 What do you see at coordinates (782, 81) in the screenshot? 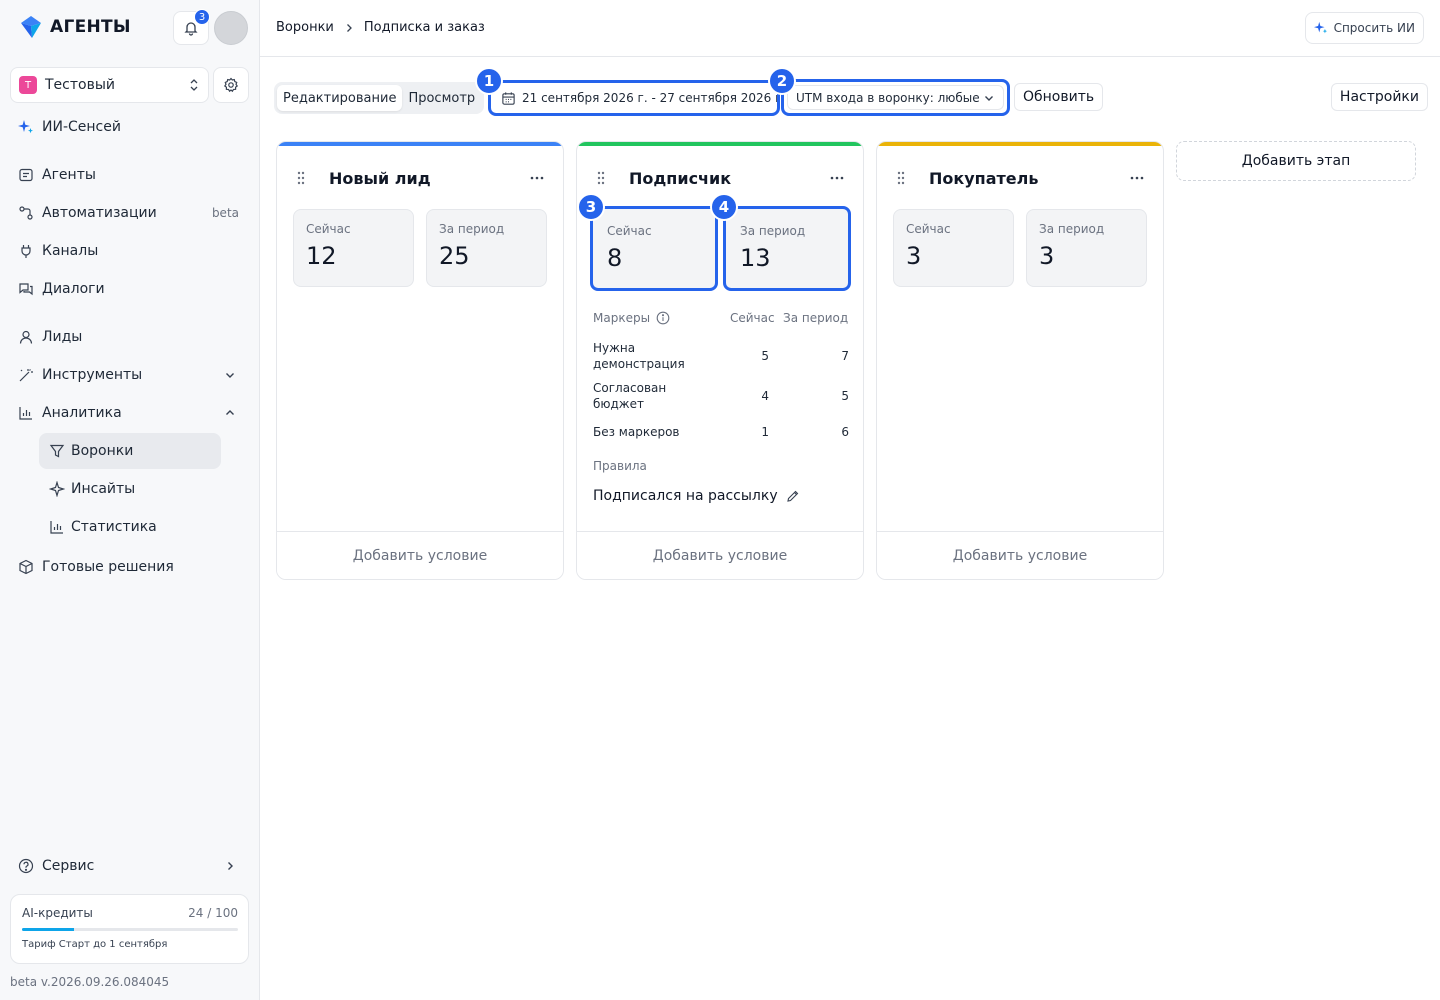
I see `annotation-badge-2: 2` at bounding box center [782, 81].